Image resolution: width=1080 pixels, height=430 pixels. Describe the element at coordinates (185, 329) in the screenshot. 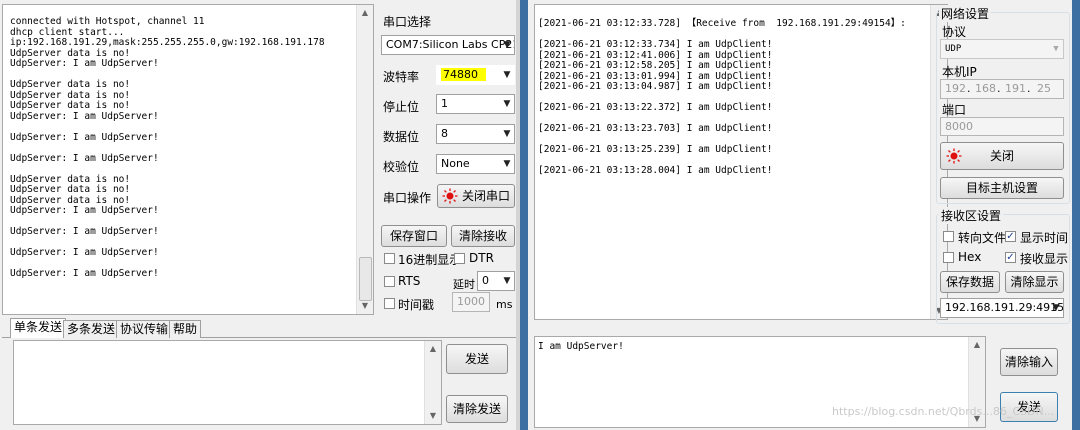

I see `tab-help: 帮助` at that location.